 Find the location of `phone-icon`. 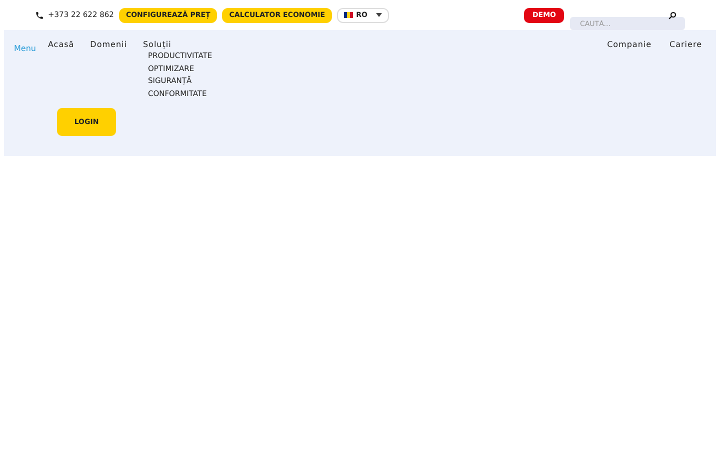

phone-icon is located at coordinates (39, 15).